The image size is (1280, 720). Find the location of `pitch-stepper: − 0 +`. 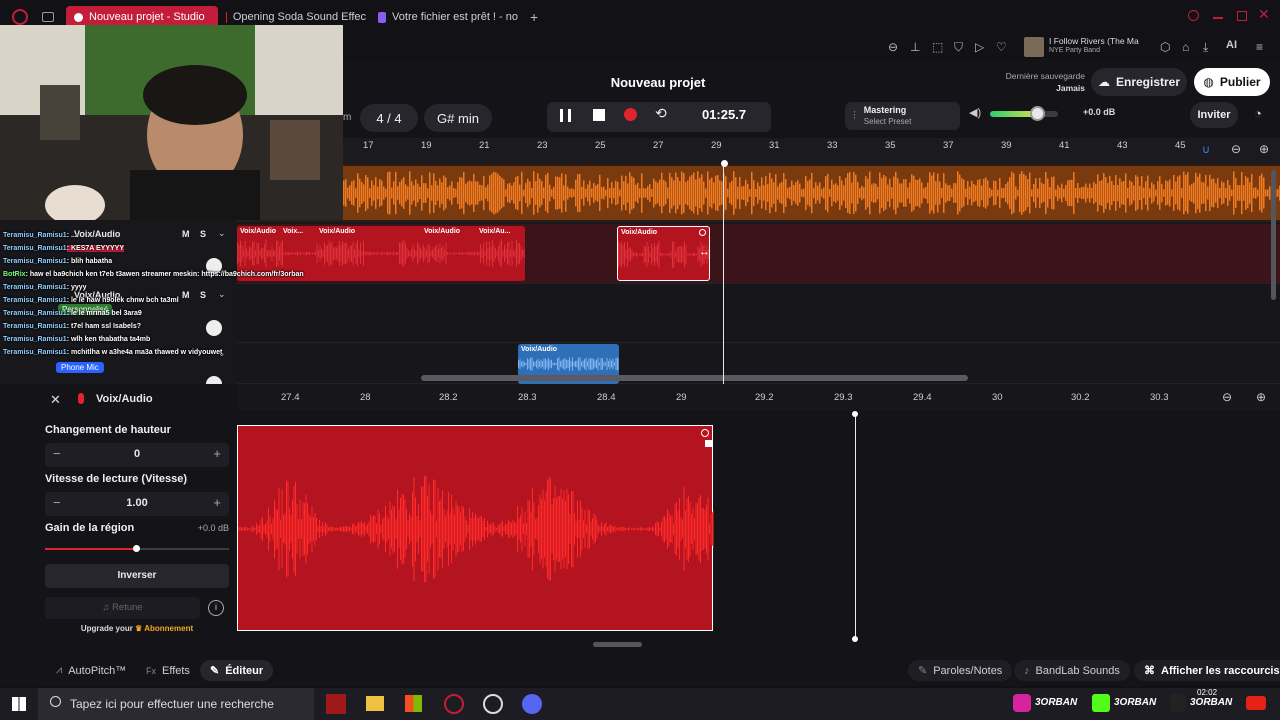

pitch-stepper: − 0 + is located at coordinates (137, 455).